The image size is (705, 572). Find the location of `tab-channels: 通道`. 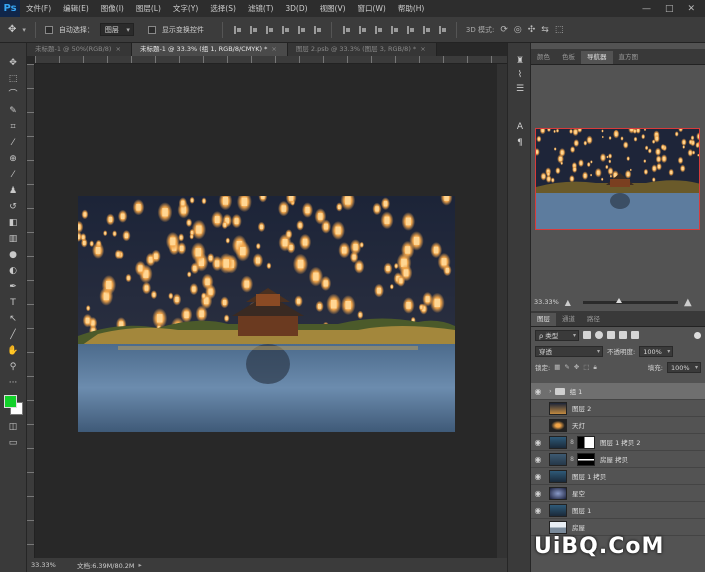

tab-channels: 通道 is located at coordinates (568, 319).